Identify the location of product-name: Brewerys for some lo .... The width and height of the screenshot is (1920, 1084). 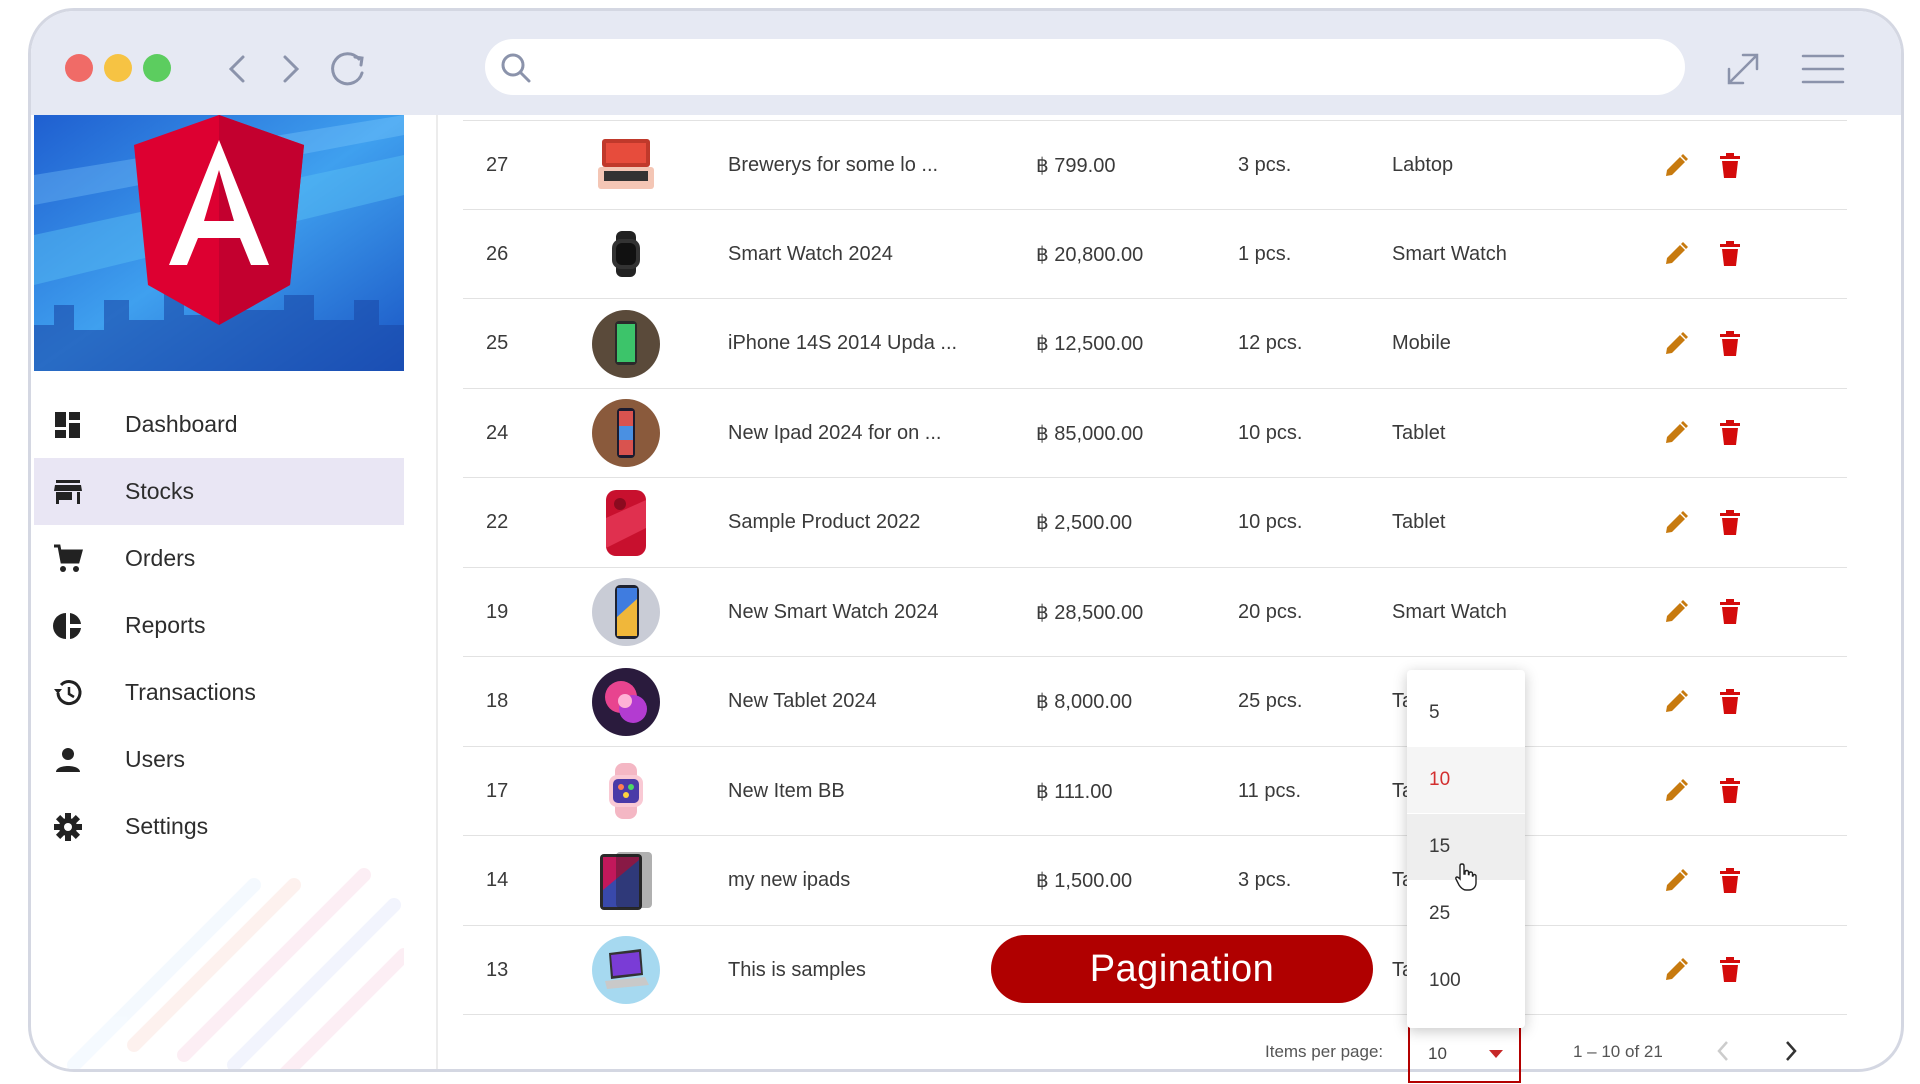
(833, 165).